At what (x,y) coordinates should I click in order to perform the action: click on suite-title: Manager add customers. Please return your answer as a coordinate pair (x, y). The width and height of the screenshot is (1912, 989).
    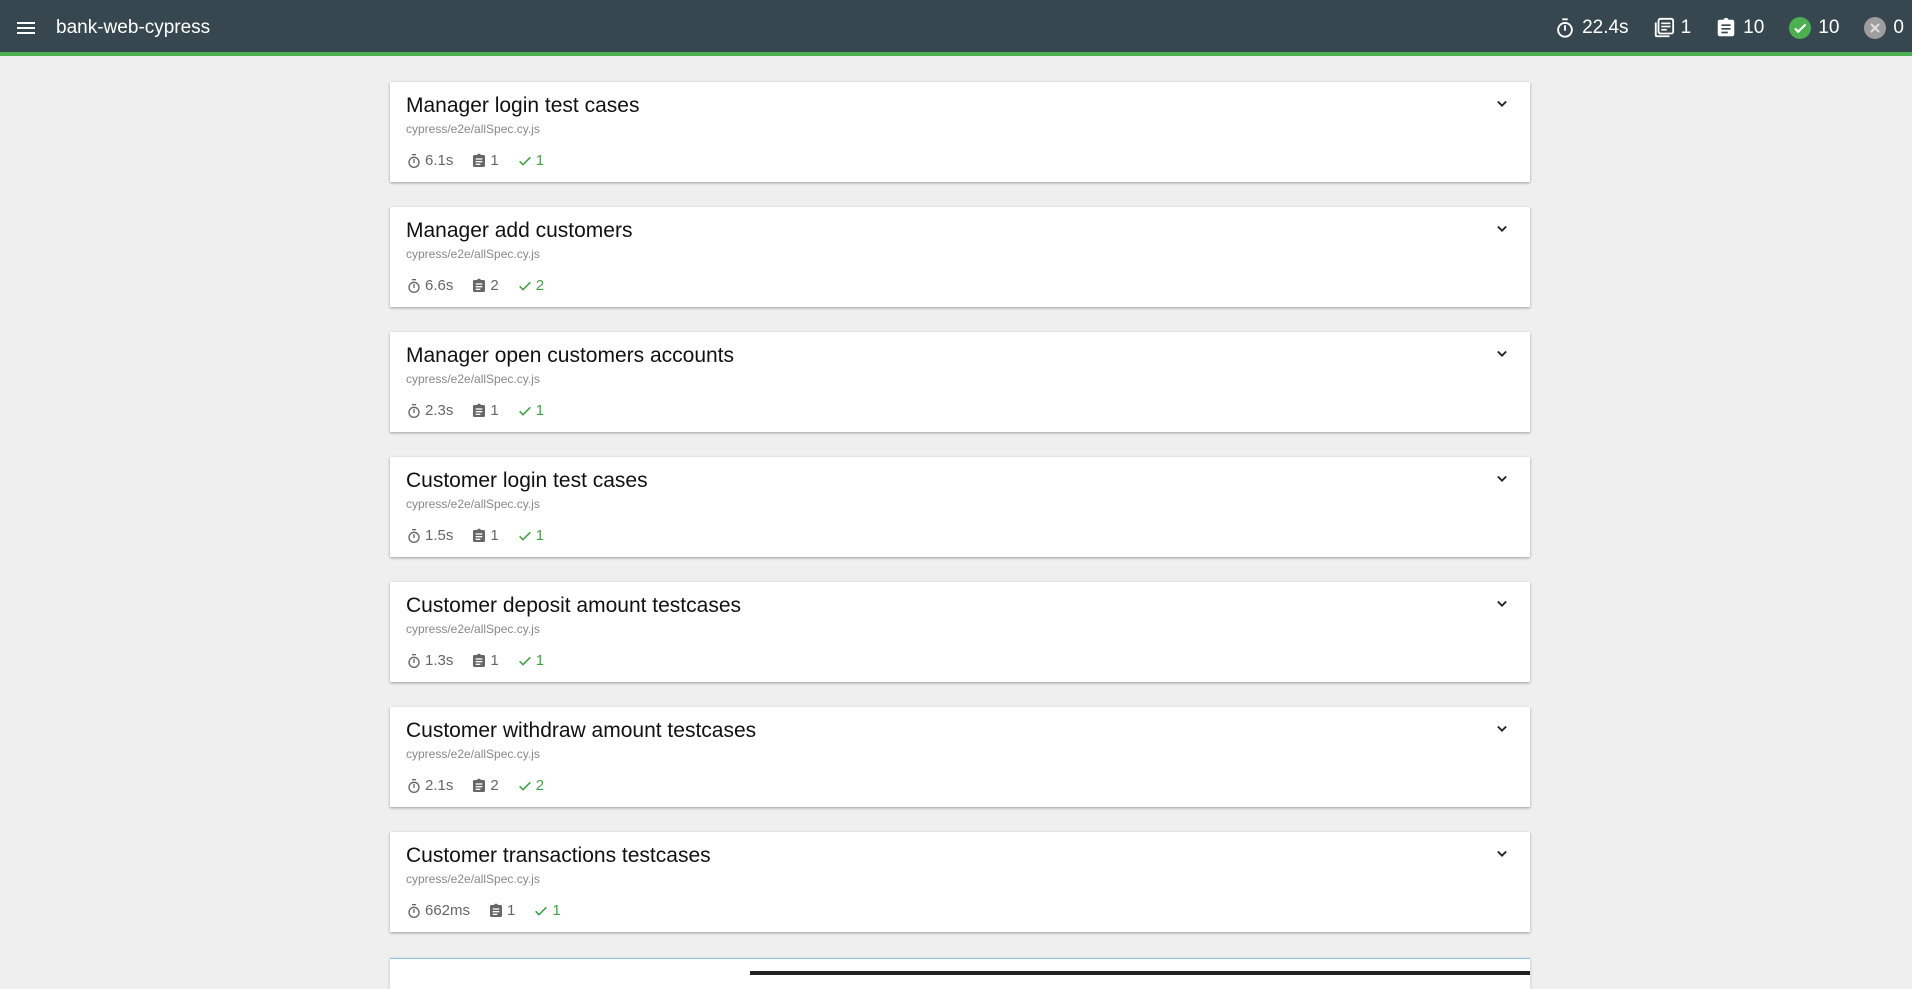
    Looking at the image, I should click on (519, 230).